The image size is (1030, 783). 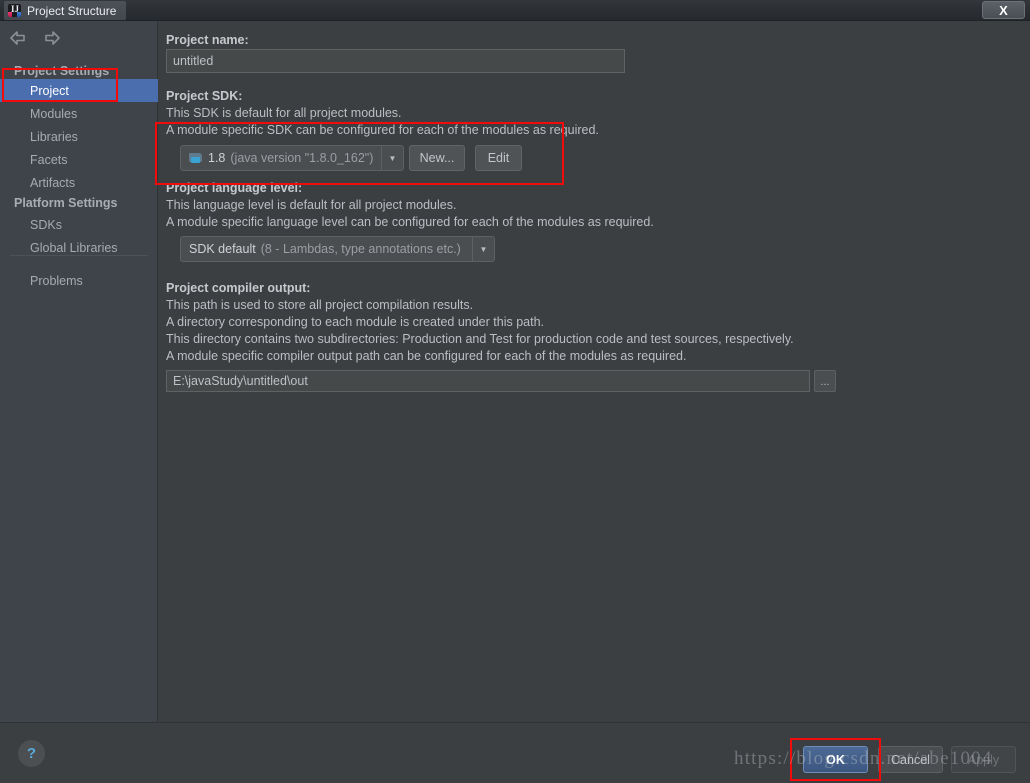 What do you see at coordinates (1003, 10) in the screenshot?
I see `close-icon: X` at bounding box center [1003, 10].